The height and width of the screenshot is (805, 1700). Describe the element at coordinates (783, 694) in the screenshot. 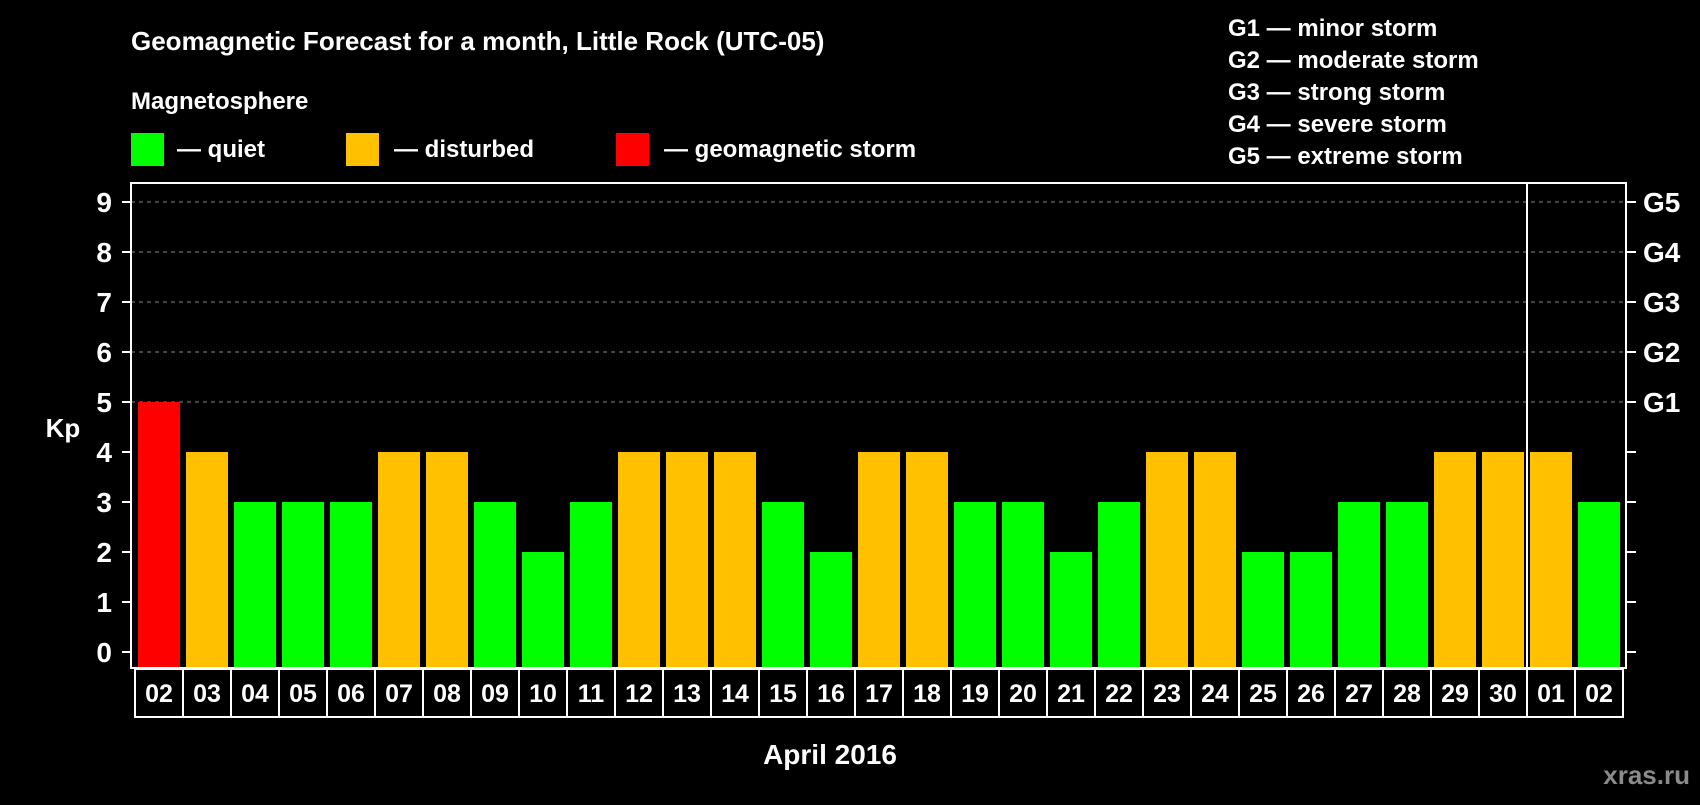

I see `x-tick-label: 15` at that location.